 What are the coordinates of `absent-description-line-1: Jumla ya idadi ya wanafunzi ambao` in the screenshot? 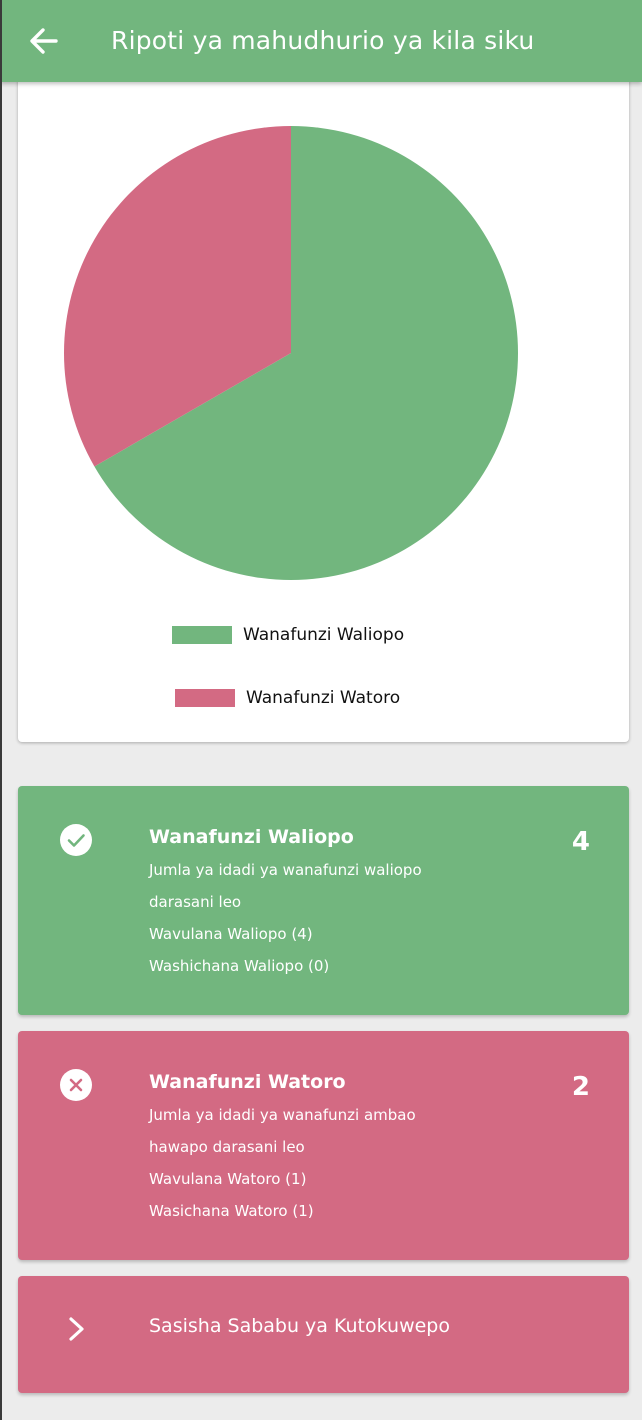 It's located at (282, 1115).